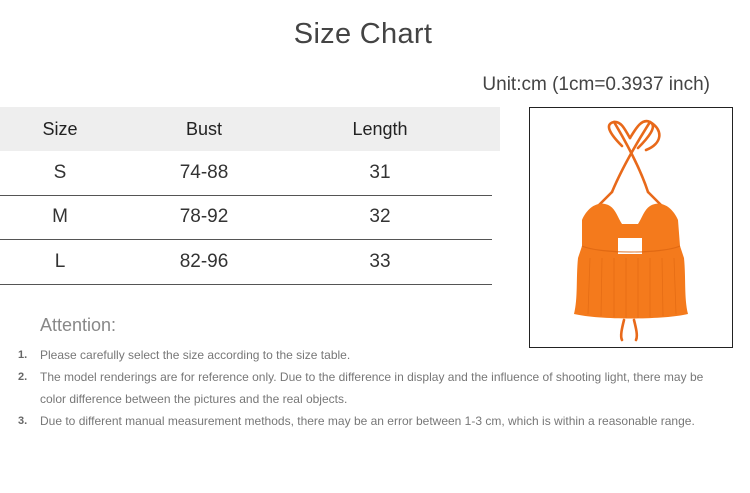  Describe the element at coordinates (380, 261) in the screenshot. I see `cell-length: 33` at that location.